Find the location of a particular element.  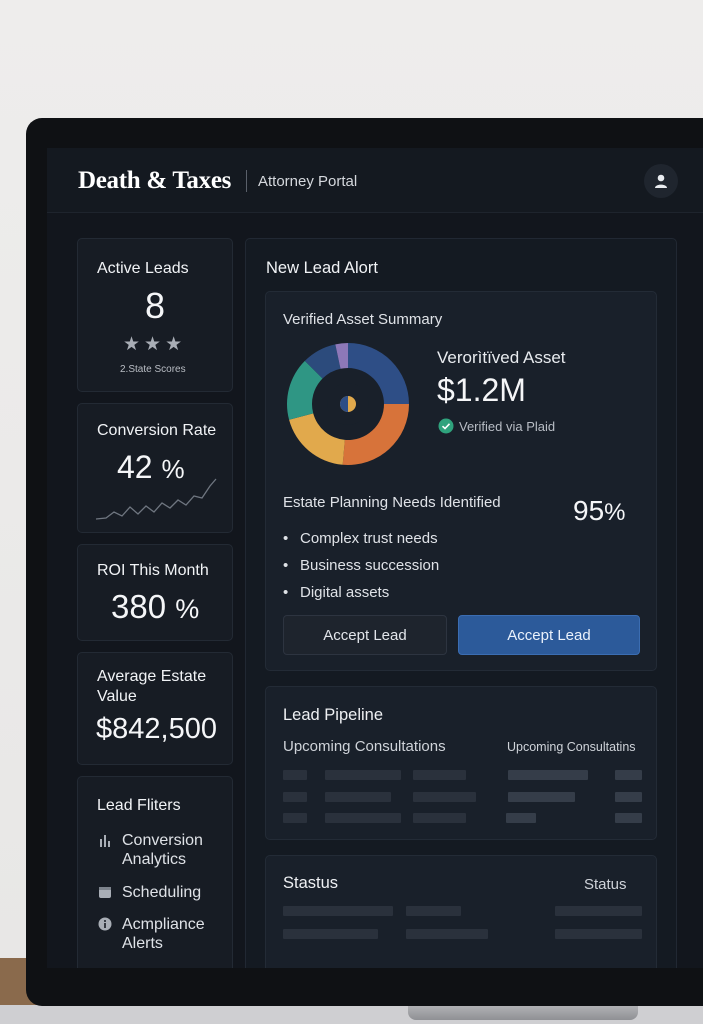

need-complex-trust: Complex trust needs is located at coordinates (369, 538).